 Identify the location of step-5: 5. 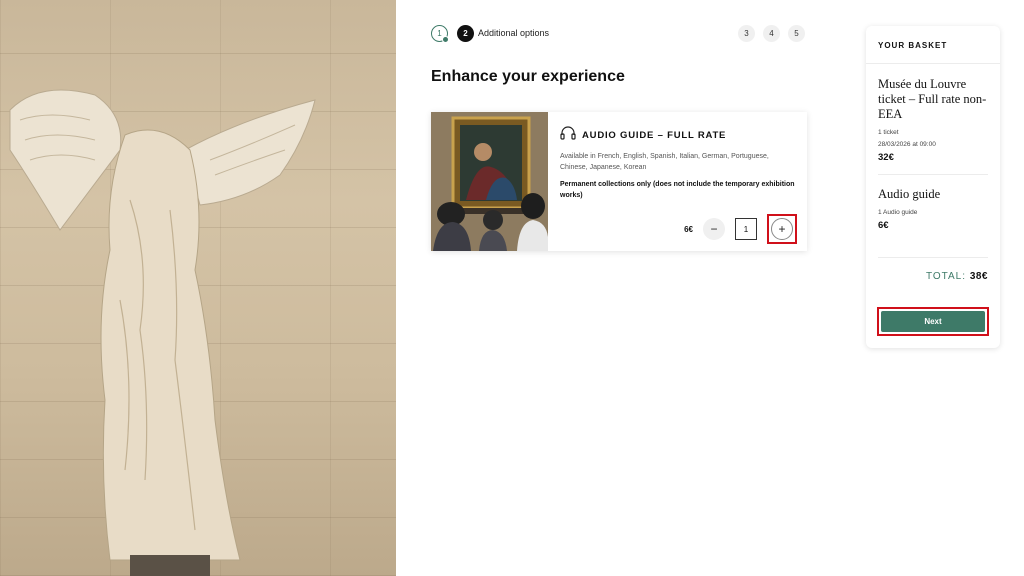
(796, 33).